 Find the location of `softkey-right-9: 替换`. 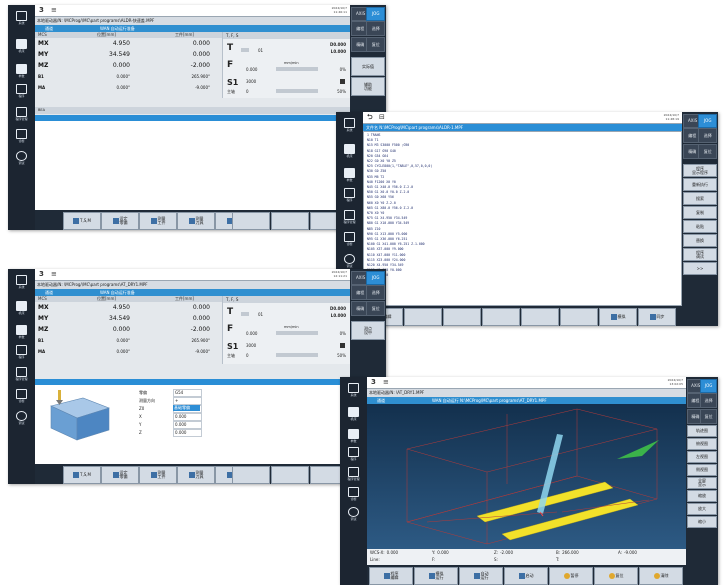

softkey-right-9: 替换 is located at coordinates (700, 240).